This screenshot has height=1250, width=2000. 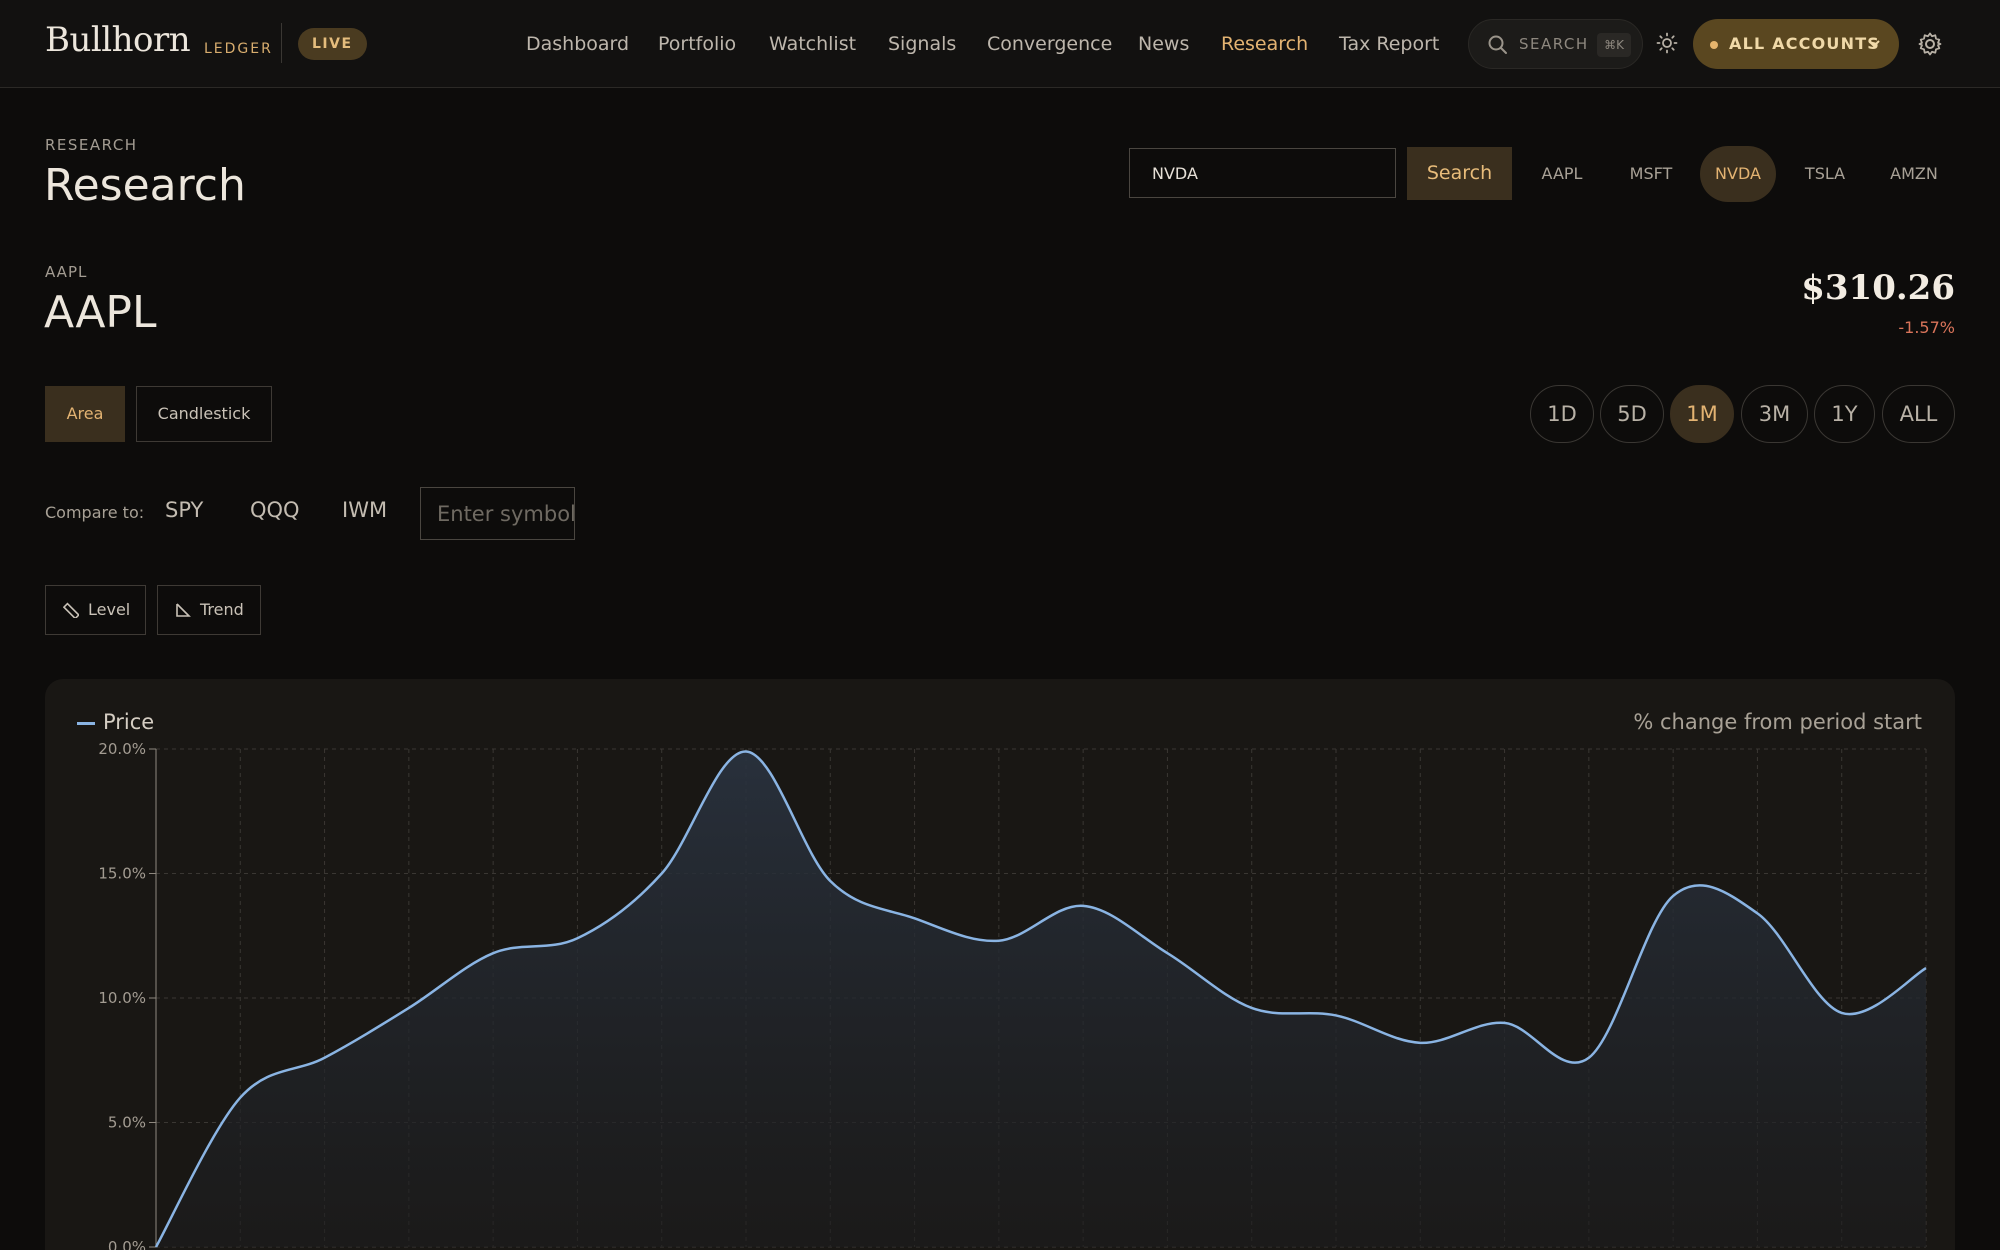 What do you see at coordinates (127, 1244) in the screenshot?
I see `y-axis-tick-label: 0.0%` at bounding box center [127, 1244].